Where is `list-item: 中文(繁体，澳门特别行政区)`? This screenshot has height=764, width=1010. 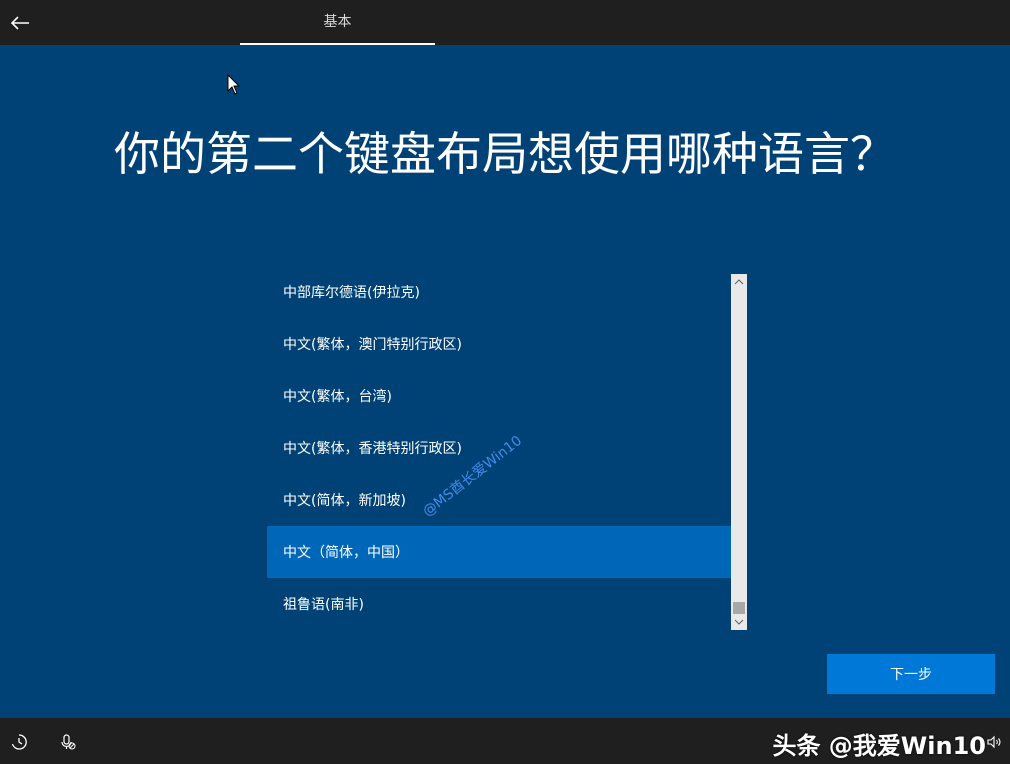 list-item: 中文(繁体，澳门特别行政区) is located at coordinates (499, 344).